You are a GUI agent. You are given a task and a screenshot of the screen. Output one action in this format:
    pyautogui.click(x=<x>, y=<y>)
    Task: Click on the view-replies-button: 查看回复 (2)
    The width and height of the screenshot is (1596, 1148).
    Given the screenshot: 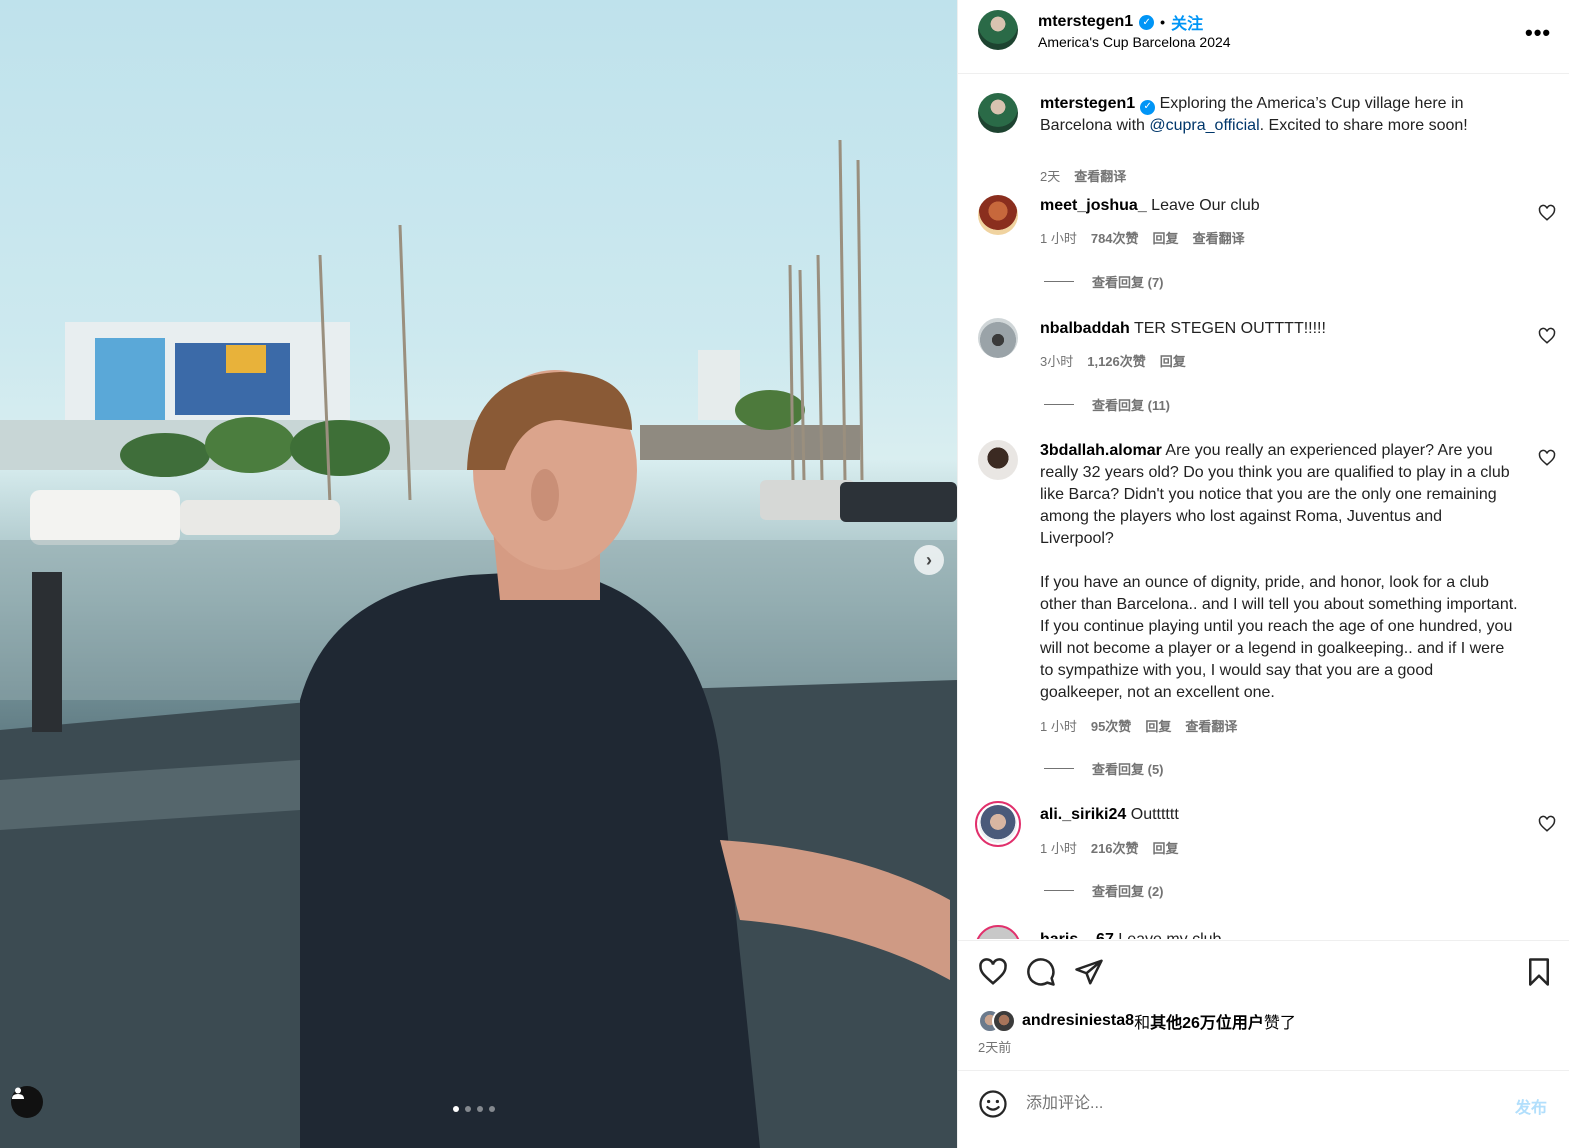 What is the action you would take?
    pyautogui.click(x=1104, y=890)
    